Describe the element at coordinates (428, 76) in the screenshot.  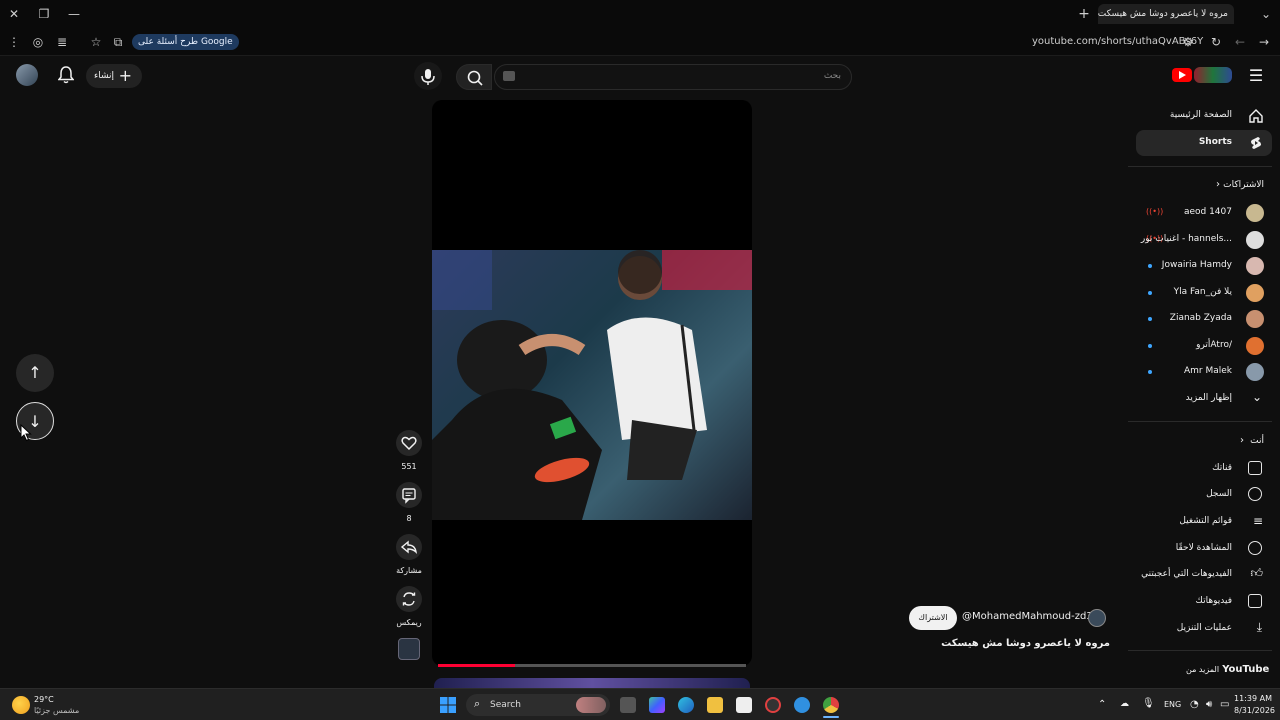
I see `voice-search-button` at that location.